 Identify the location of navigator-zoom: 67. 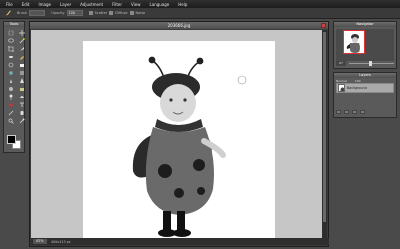
(365, 63).